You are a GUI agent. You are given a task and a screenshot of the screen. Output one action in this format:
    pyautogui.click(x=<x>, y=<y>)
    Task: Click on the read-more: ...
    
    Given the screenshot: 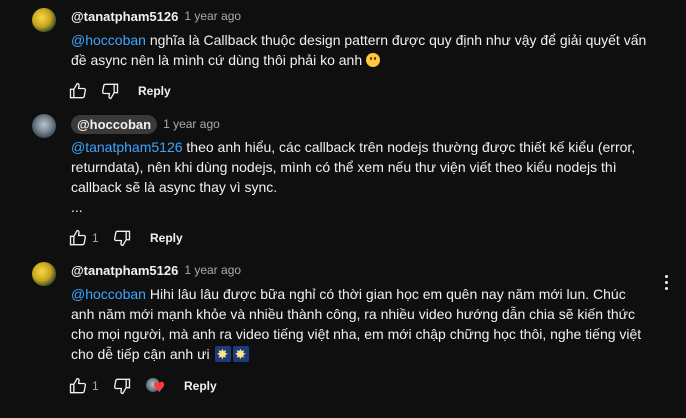 What is the action you would take?
    pyautogui.click(x=366, y=207)
    